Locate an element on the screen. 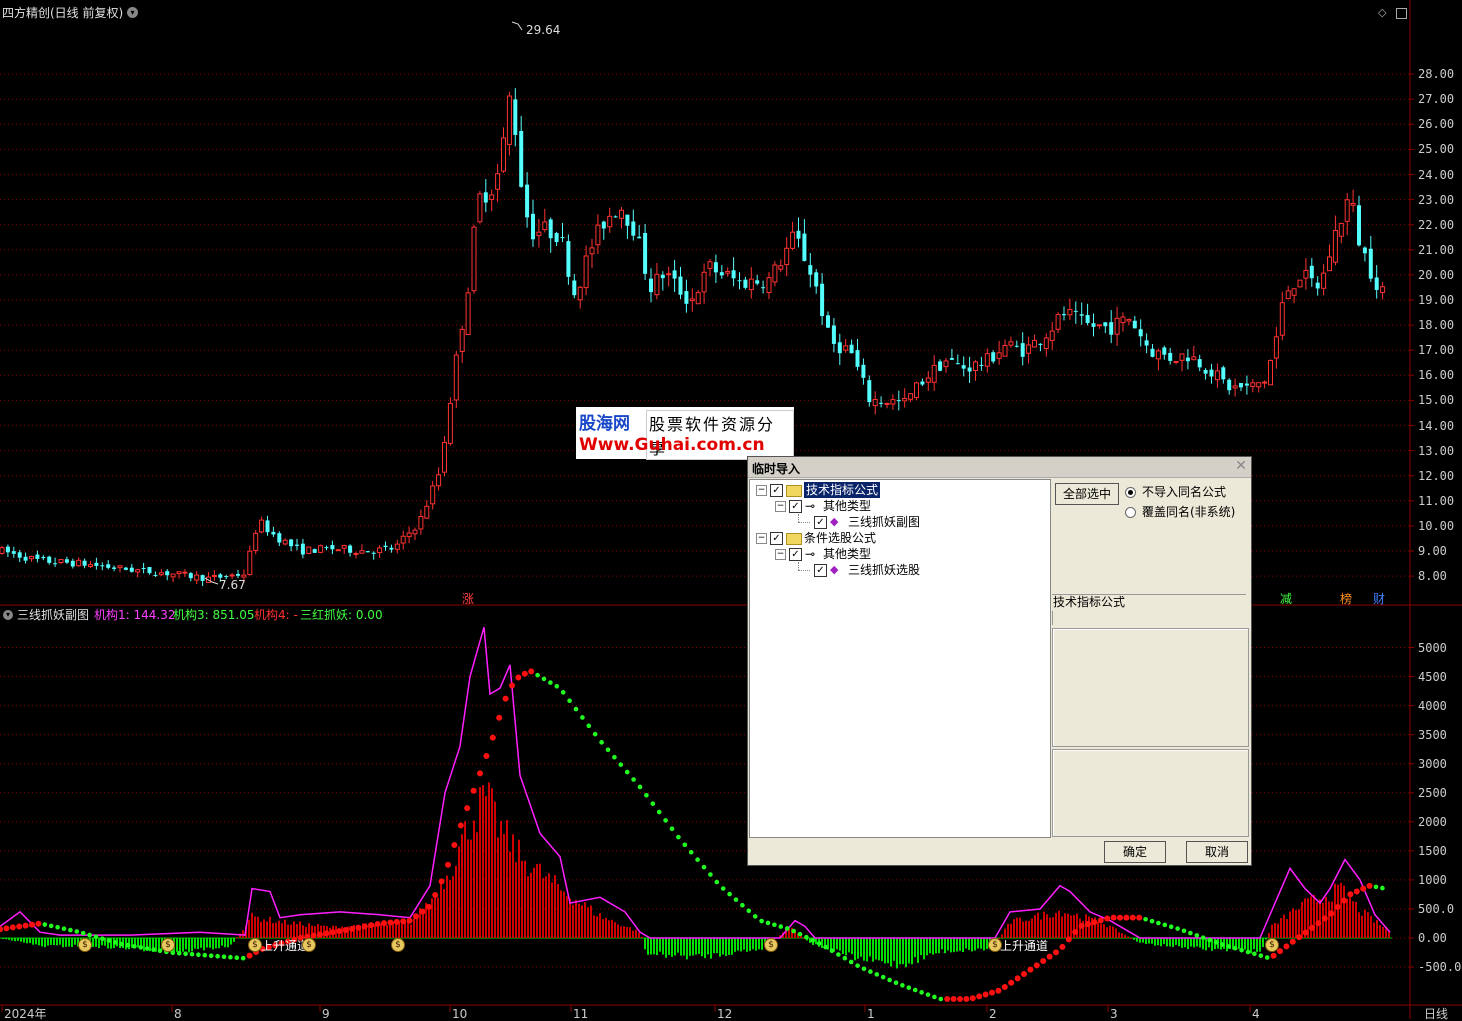 This screenshot has height=1021, width=1462. select-all-button: 全部选中 is located at coordinates (1087, 494).